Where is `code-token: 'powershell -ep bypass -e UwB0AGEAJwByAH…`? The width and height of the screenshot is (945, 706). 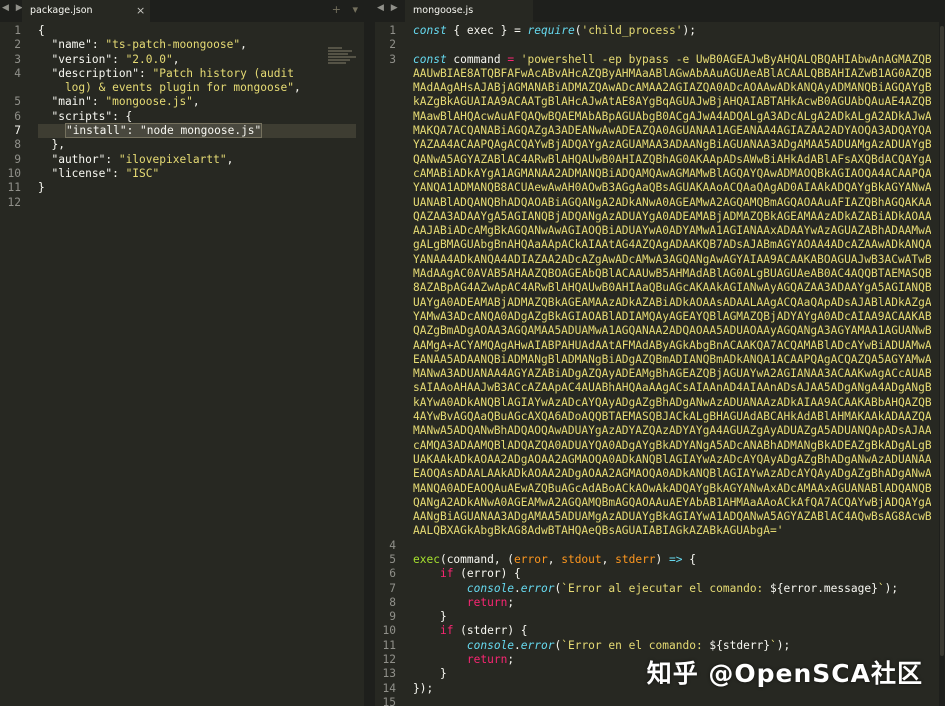 code-token: 'powershell -ep bypass -e UwB0AGEAJwByAH… is located at coordinates (722, 59).